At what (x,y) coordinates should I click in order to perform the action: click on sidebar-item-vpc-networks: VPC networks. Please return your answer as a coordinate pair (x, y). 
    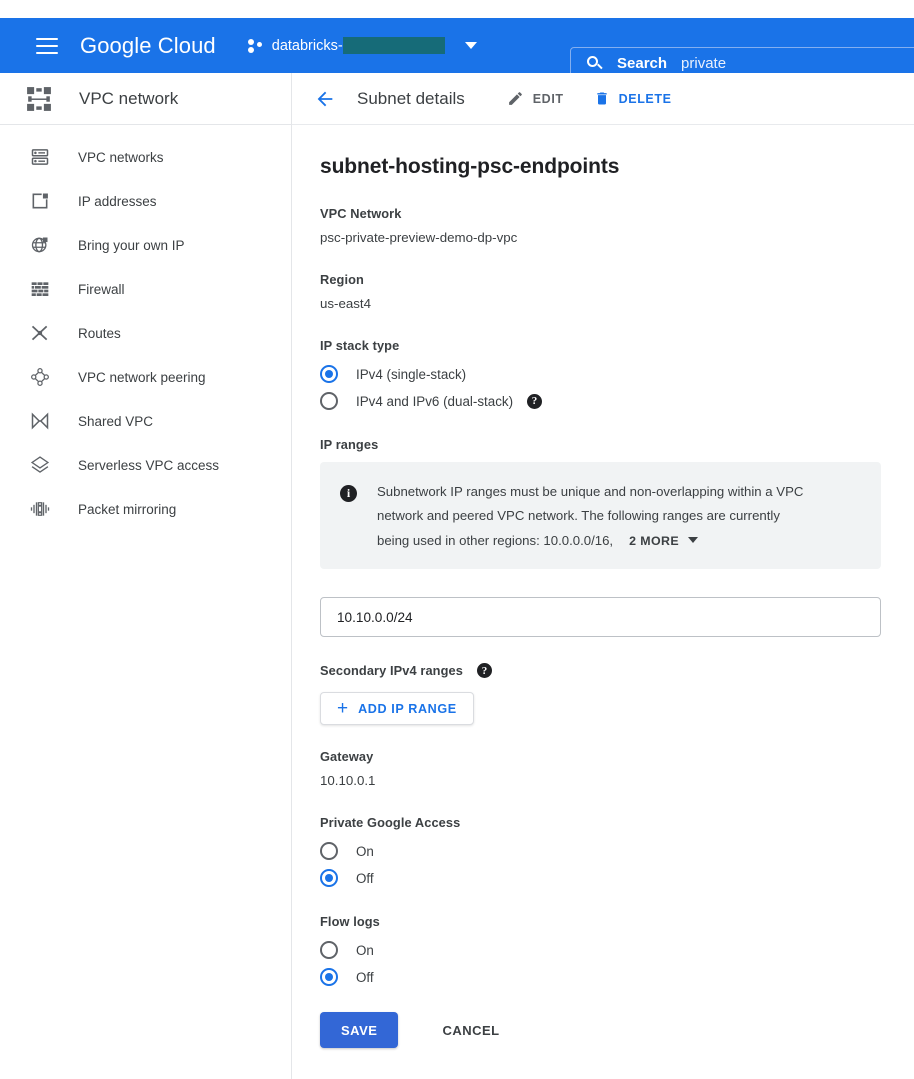
    Looking at the image, I should click on (145, 157).